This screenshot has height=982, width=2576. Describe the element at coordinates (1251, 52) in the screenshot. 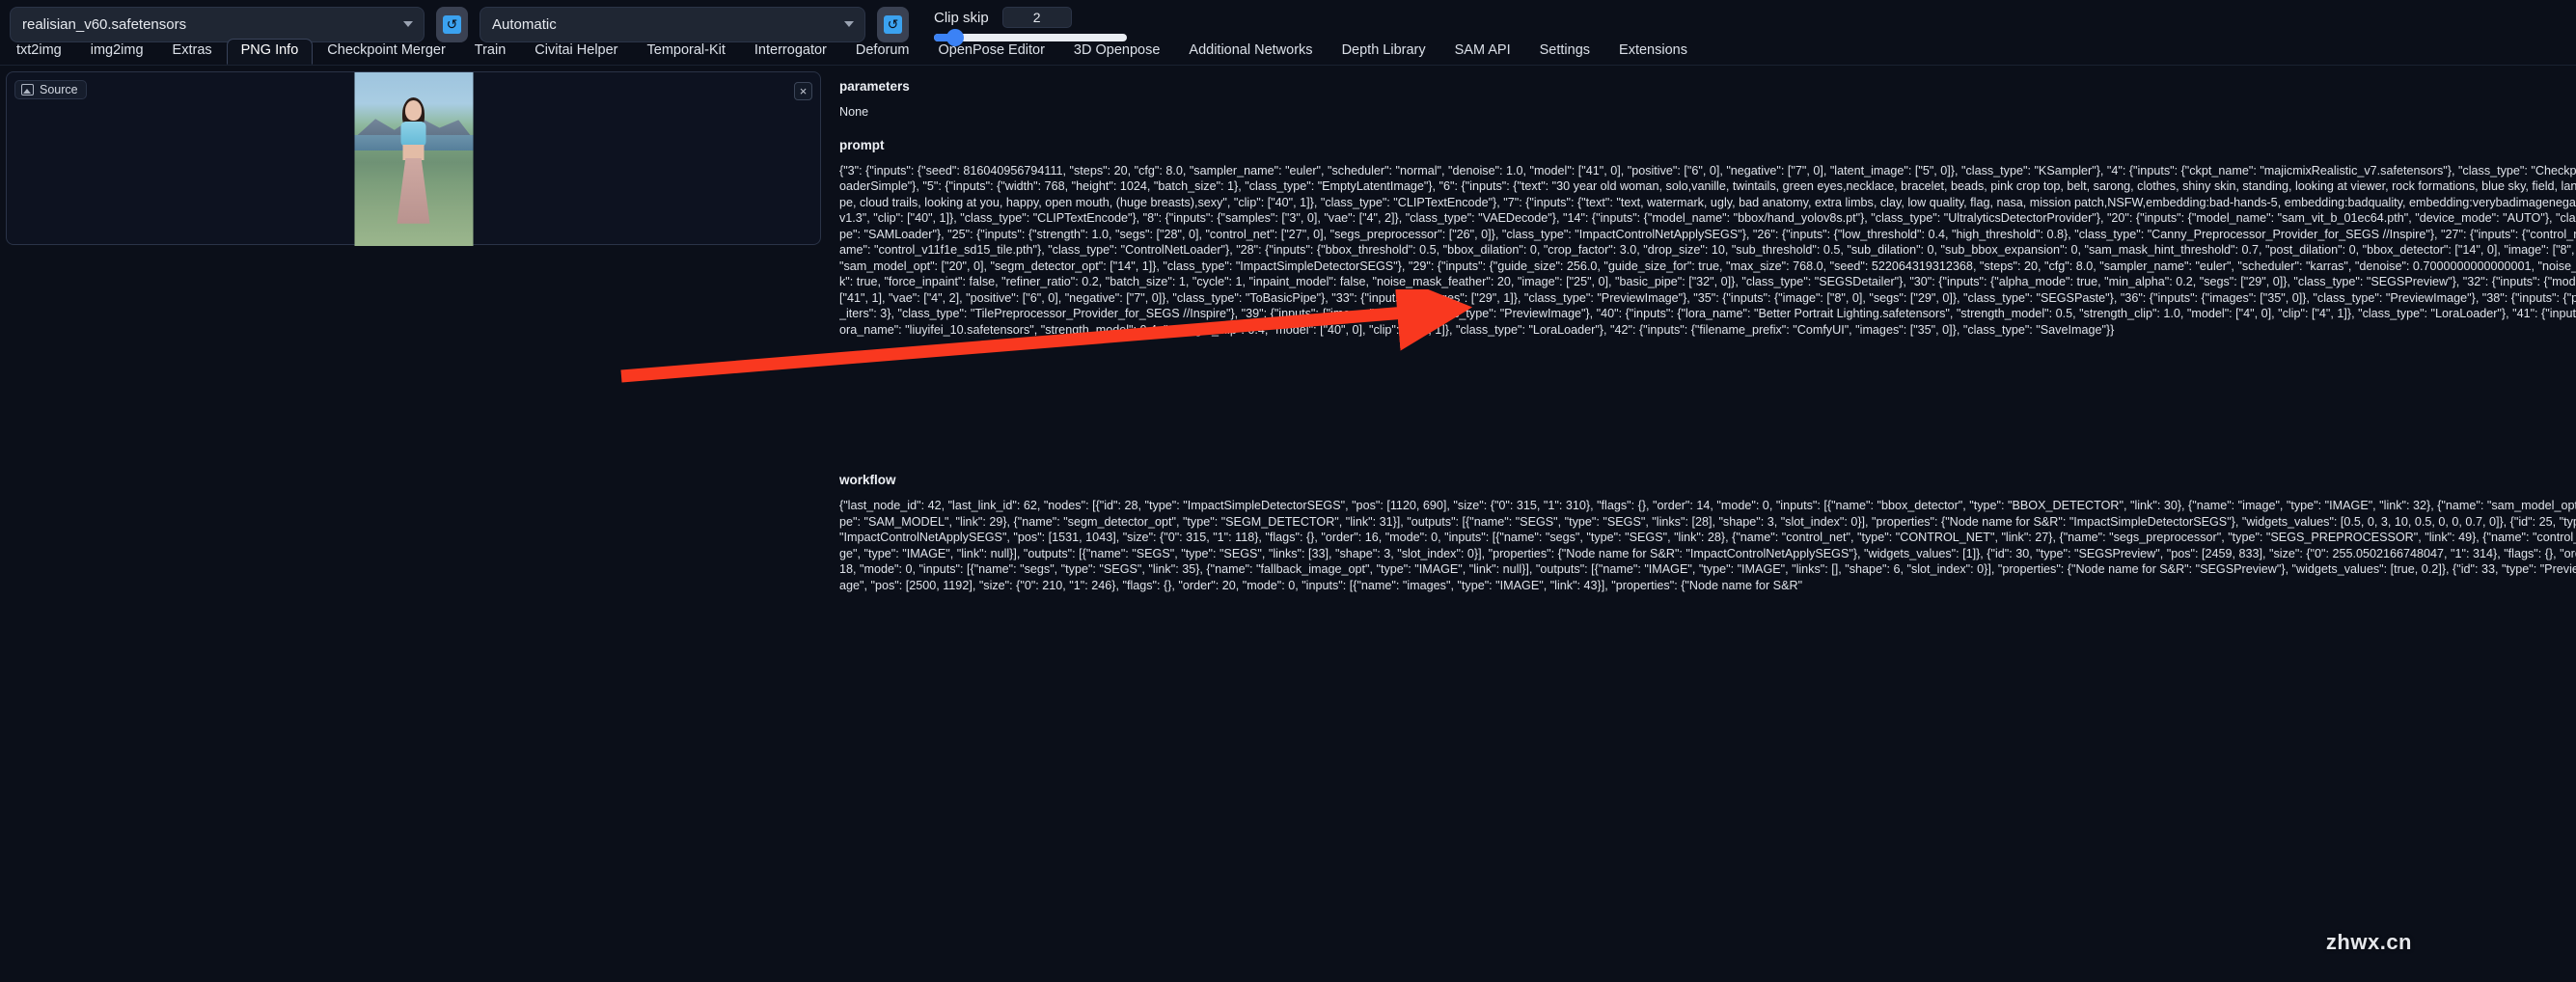

I see `tab-additional-networks: Additional Networks` at that location.